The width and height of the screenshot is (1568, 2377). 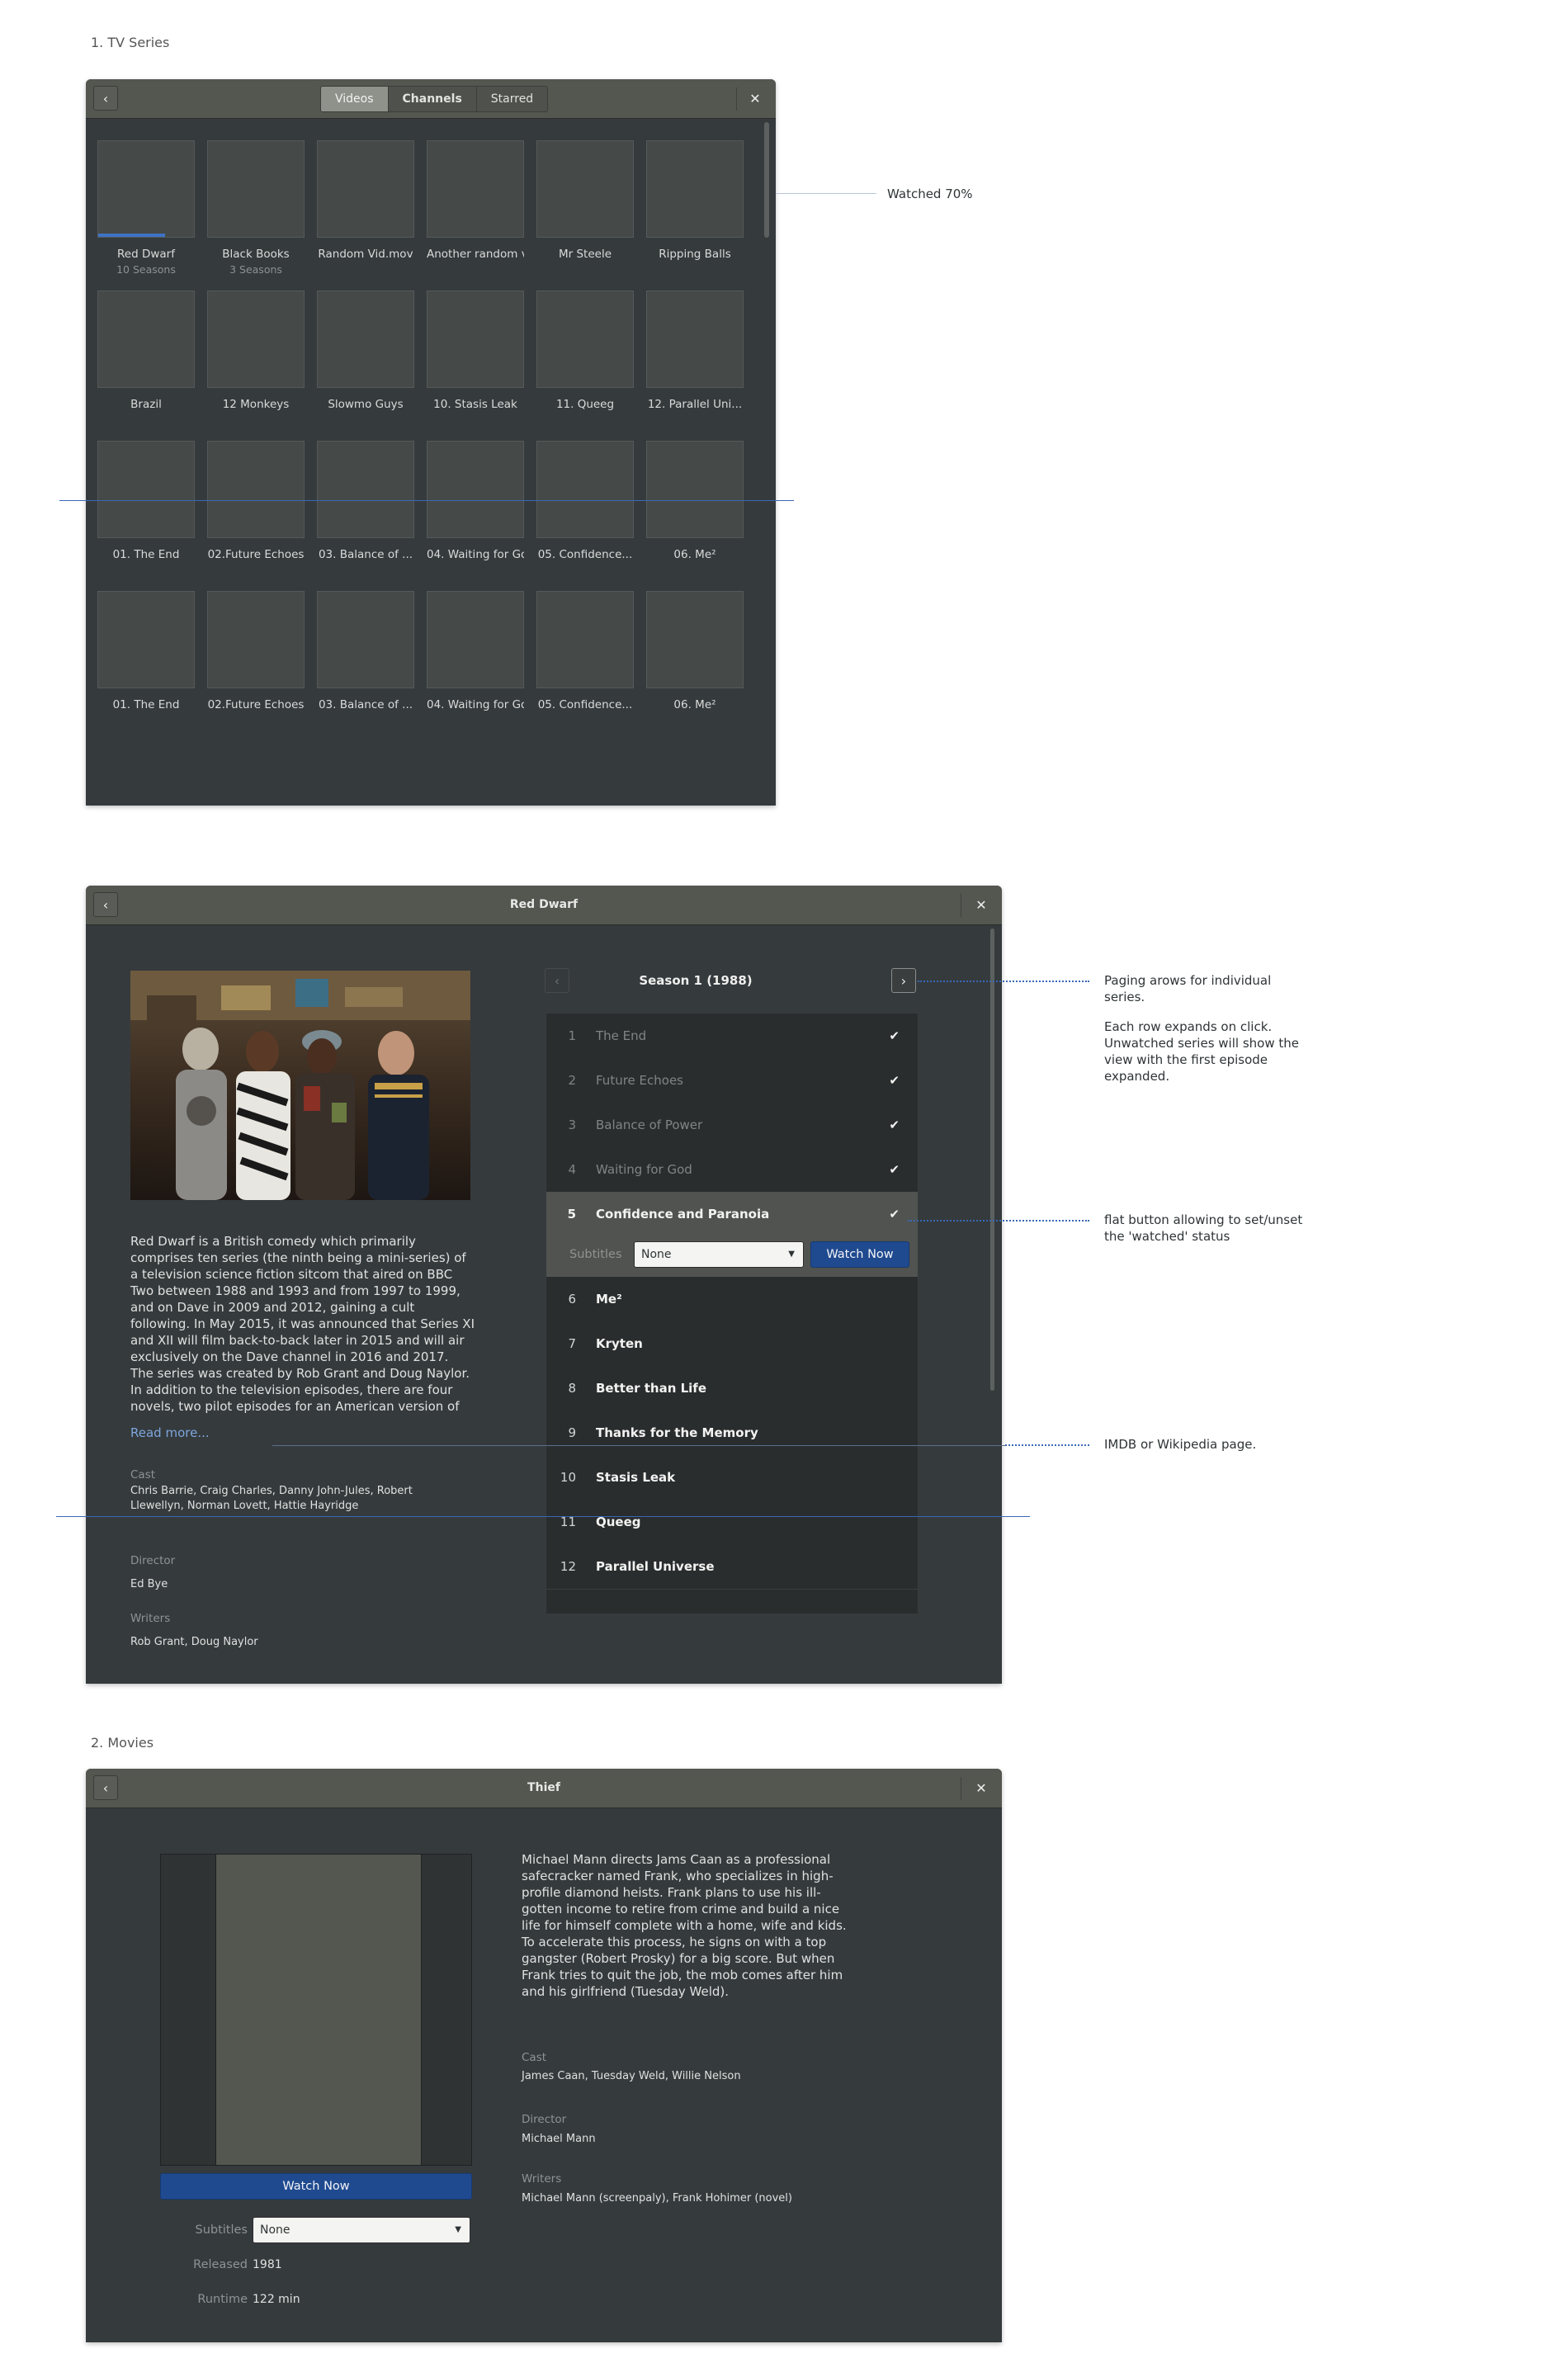 I want to click on episode-row: 6 Me², so click(x=732, y=1299).